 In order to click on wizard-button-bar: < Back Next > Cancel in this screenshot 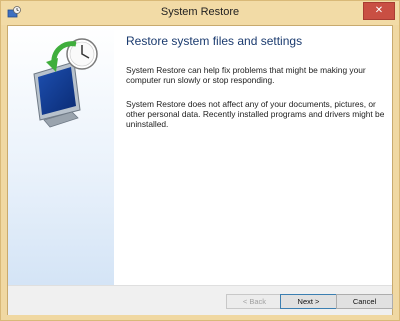, I will do `click(200, 300)`.